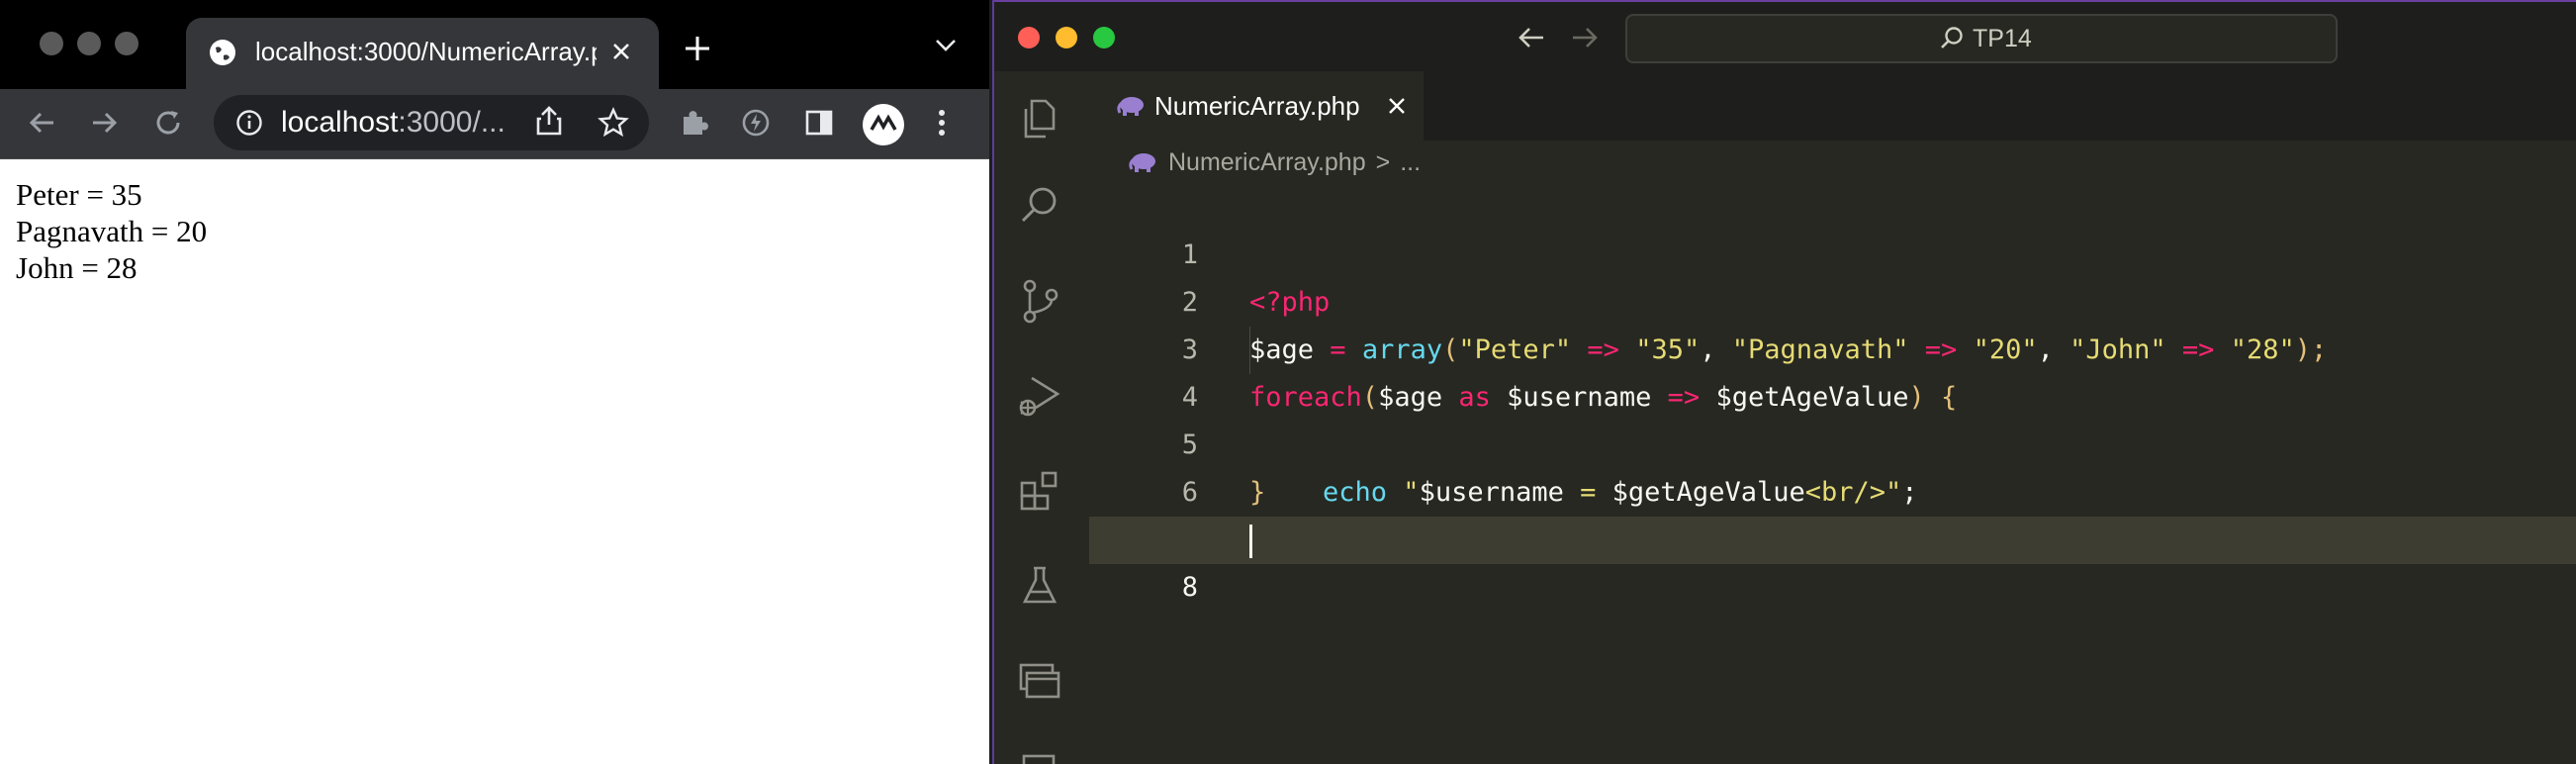 The width and height of the screenshot is (2576, 764). I want to click on line-number: 8, so click(1189, 587).